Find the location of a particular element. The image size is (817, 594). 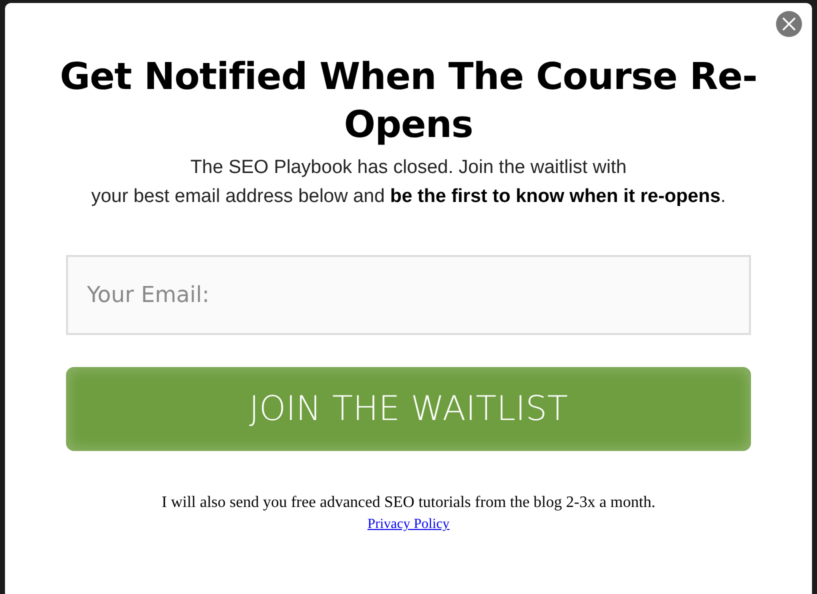

footer-note: I will also send you free advanced SEO tutorials from the blog 2-3x a month. is located at coordinates (409, 503).